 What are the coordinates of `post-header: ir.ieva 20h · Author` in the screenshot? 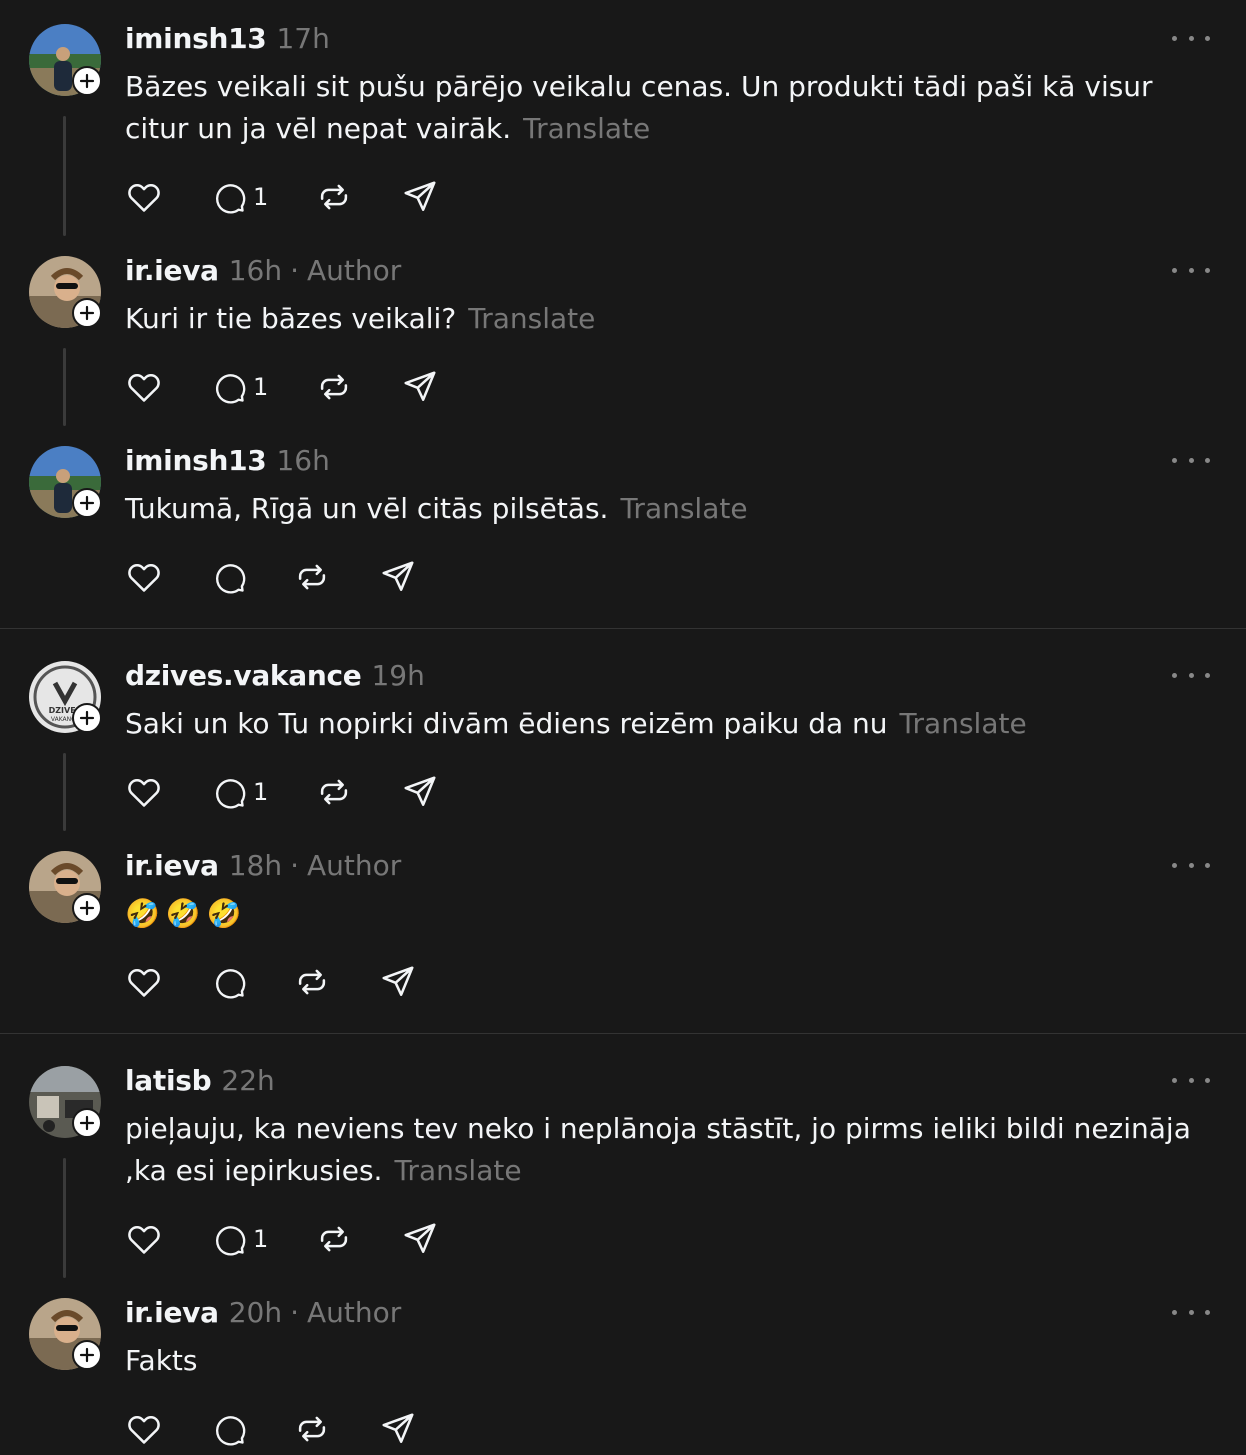 It's located at (263, 1313).